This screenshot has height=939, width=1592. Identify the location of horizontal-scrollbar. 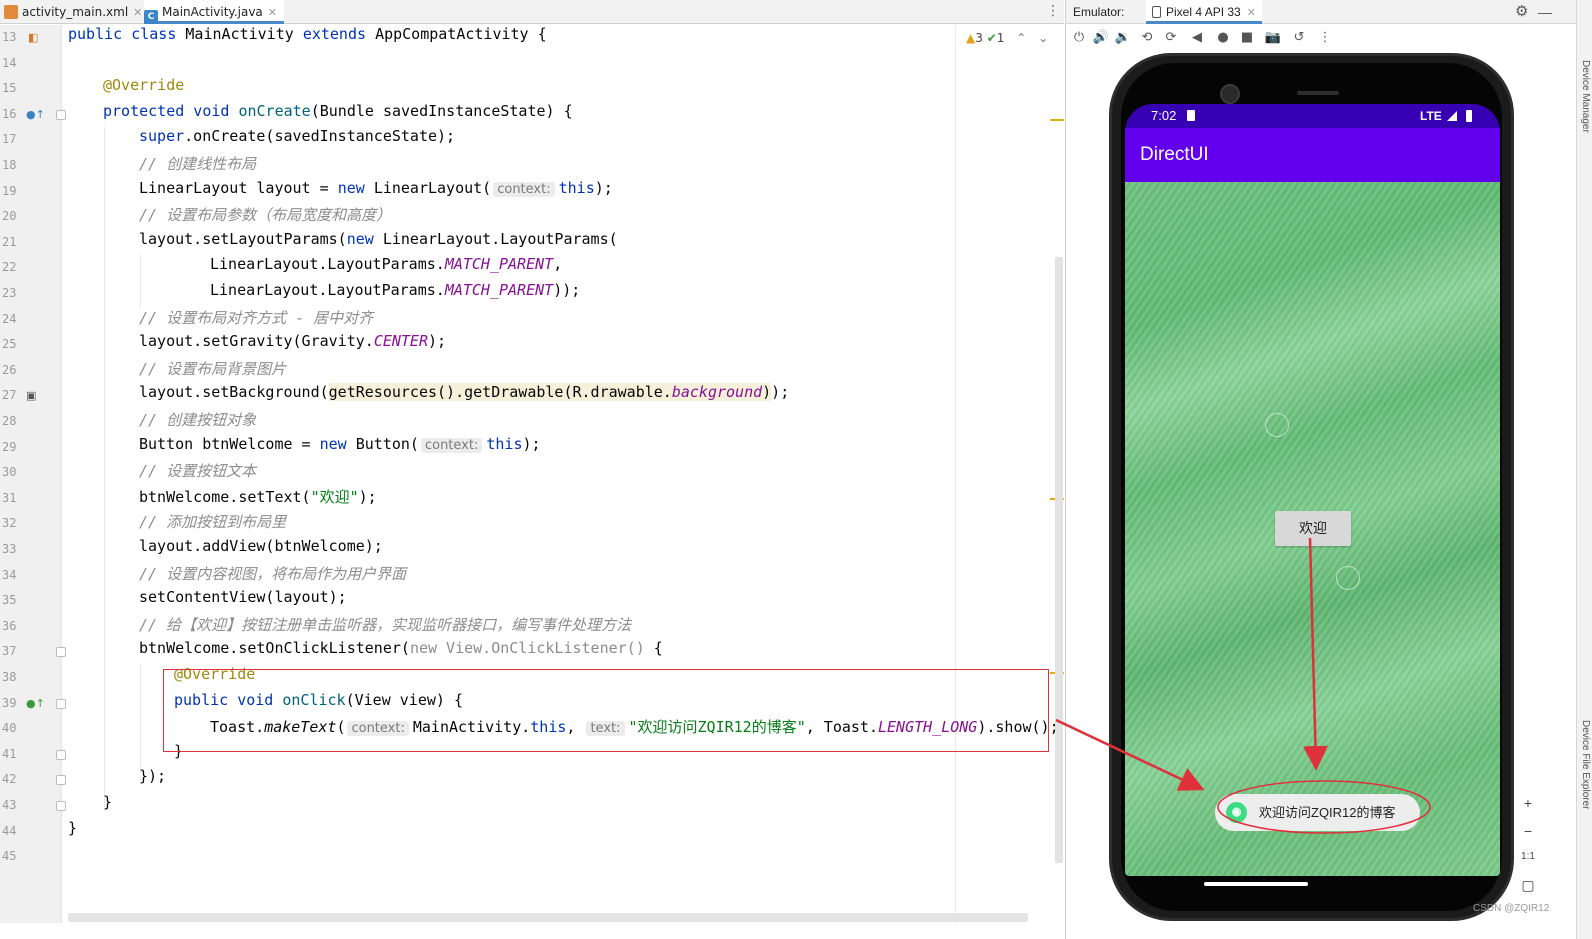
(548, 917).